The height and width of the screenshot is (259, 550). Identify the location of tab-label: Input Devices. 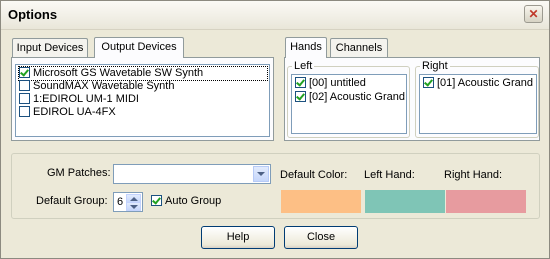
(50, 48).